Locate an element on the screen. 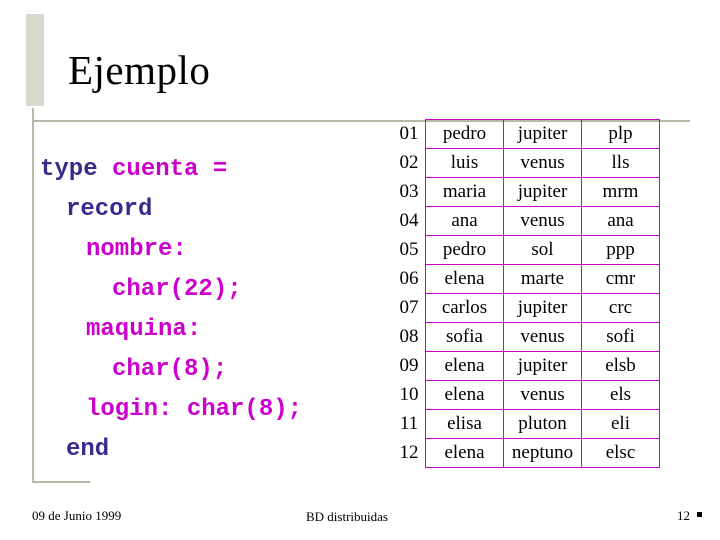 This screenshot has height=540, width=720. page-title: Ejemplo is located at coordinates (139, 70).